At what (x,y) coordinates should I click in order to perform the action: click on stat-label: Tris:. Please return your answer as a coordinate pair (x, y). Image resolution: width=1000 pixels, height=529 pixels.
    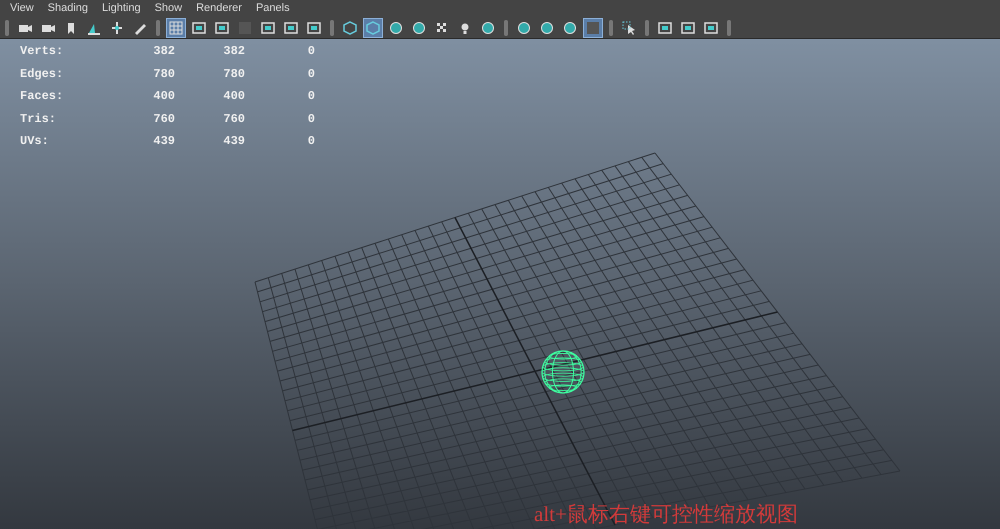
    Looking at the image, I should click on (39, 119).